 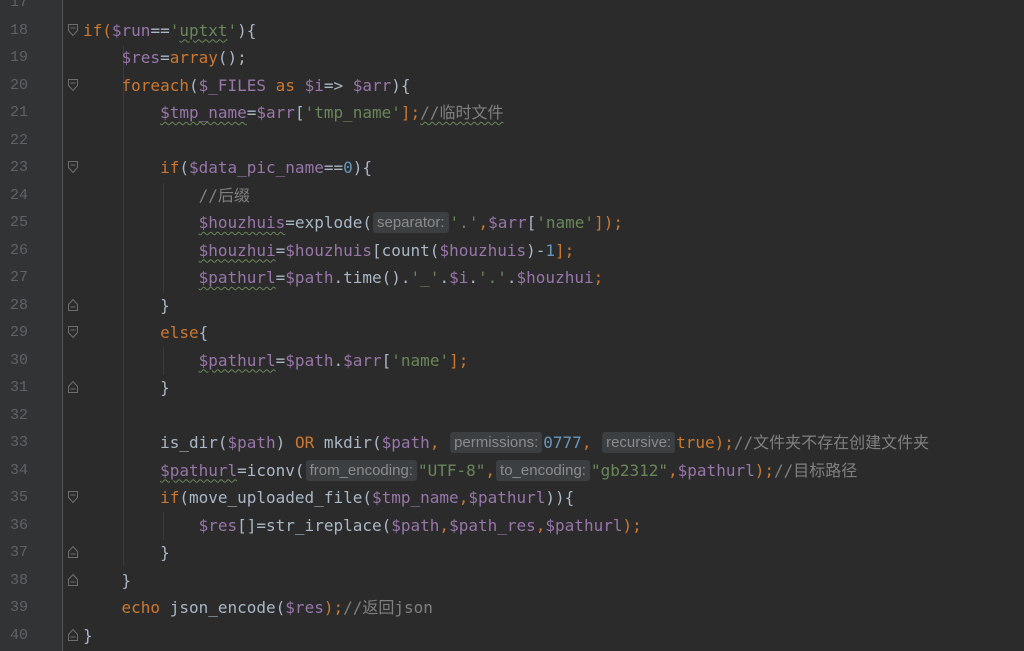 What do you see at coordinates (512, 360) in the screenshot?
I see `code-line: 30 $pathurl=$path.$arr['name'];` at bounding box center [512, 360].